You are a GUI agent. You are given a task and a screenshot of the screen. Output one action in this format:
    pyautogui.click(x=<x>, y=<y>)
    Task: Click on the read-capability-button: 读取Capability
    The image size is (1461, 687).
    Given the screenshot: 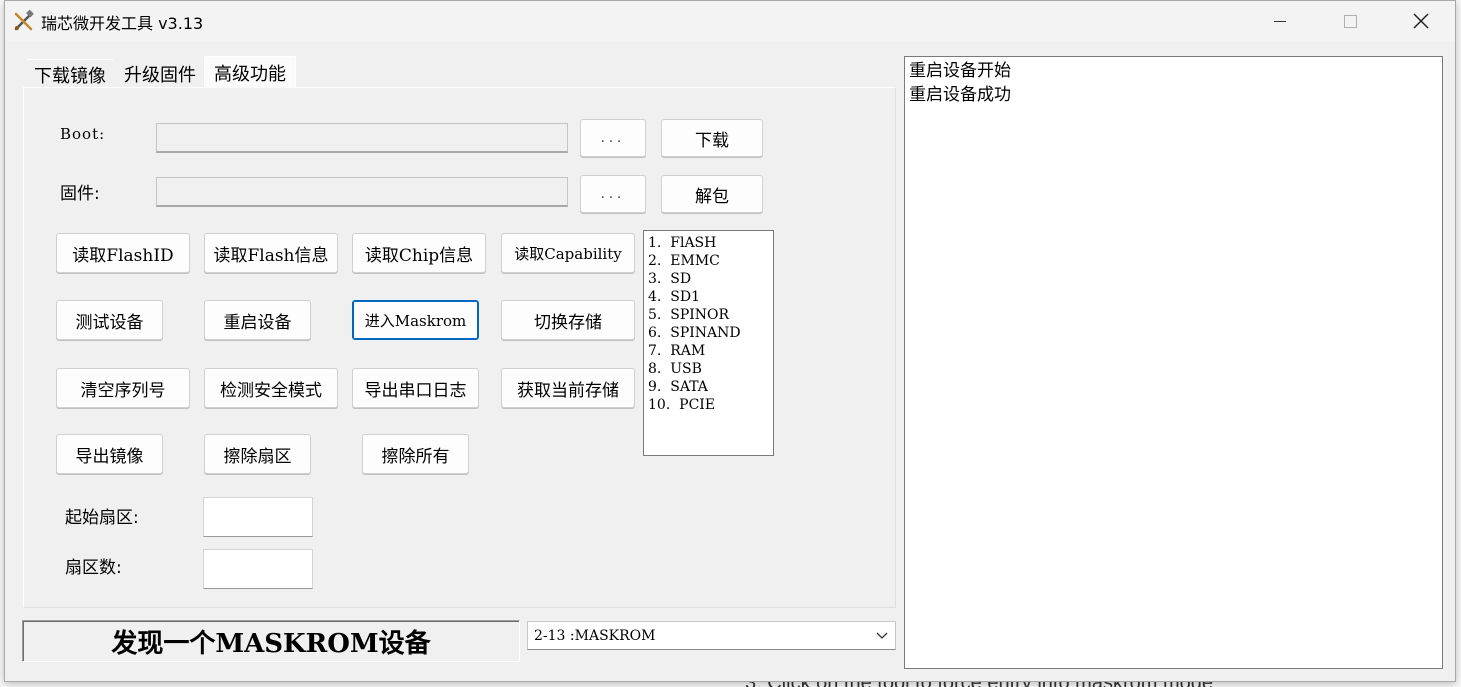 What is the action you would take?
    pyautogui.click(x=568, y=253)
    